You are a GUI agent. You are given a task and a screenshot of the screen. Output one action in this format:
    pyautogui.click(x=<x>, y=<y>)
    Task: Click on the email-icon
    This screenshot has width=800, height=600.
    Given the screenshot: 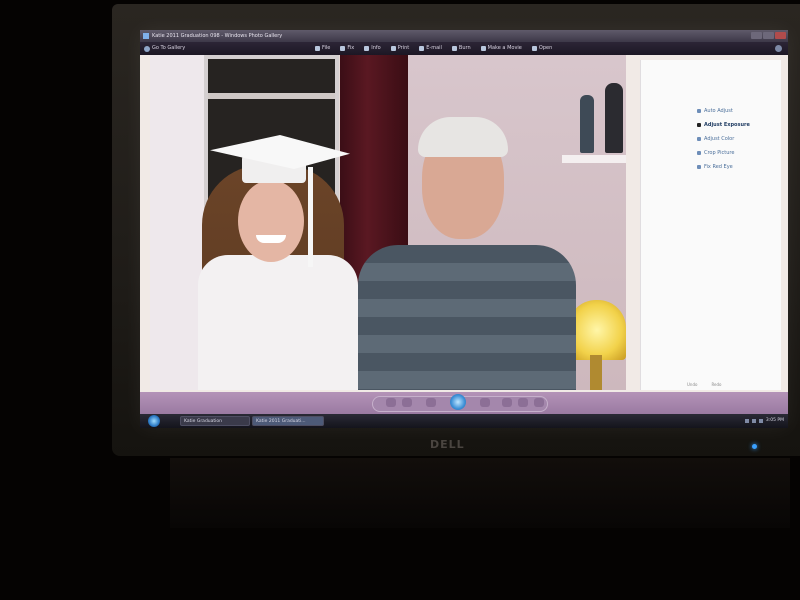 What is the action you would take?
    pyautogui.click(x=422, y=48)
    